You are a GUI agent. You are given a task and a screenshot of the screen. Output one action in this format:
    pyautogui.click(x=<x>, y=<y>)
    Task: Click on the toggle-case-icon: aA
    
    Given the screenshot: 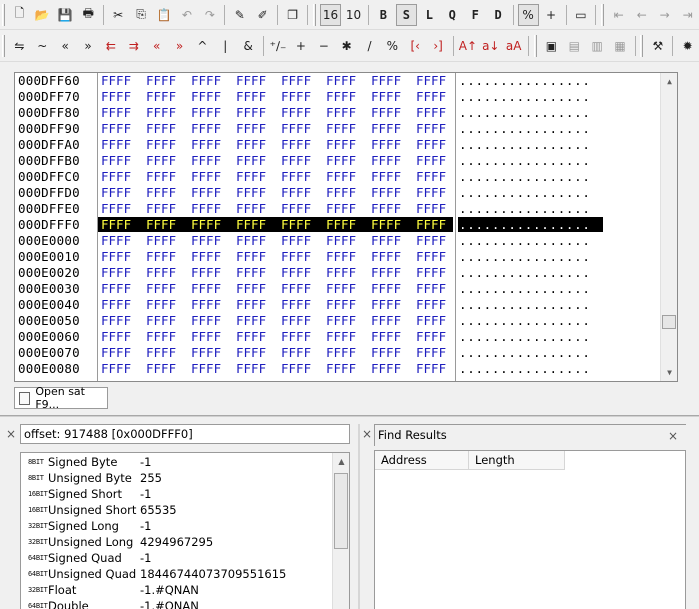 What is the action you would take?
    pyautogui.click(x=513, y=46)
    